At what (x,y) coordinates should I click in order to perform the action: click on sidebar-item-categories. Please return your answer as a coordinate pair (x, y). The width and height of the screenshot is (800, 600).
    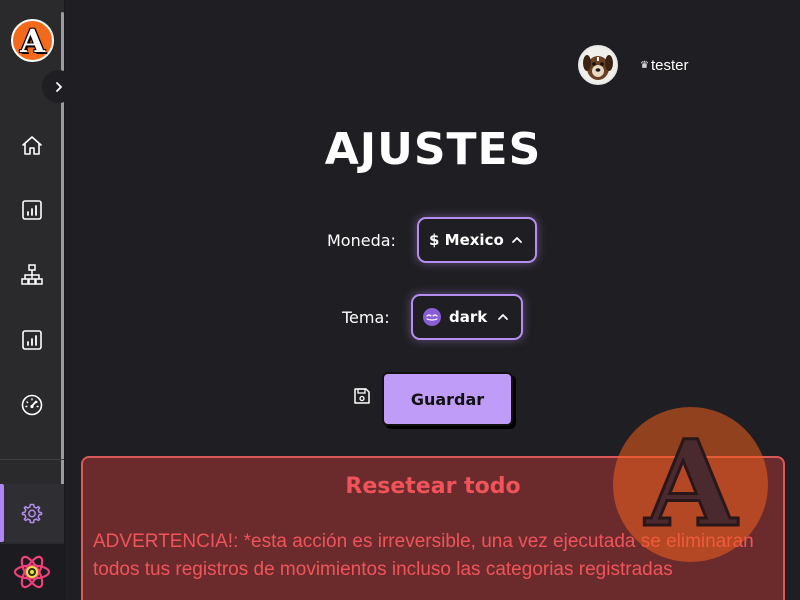
    Looking at the image, I should click on (32, 275).